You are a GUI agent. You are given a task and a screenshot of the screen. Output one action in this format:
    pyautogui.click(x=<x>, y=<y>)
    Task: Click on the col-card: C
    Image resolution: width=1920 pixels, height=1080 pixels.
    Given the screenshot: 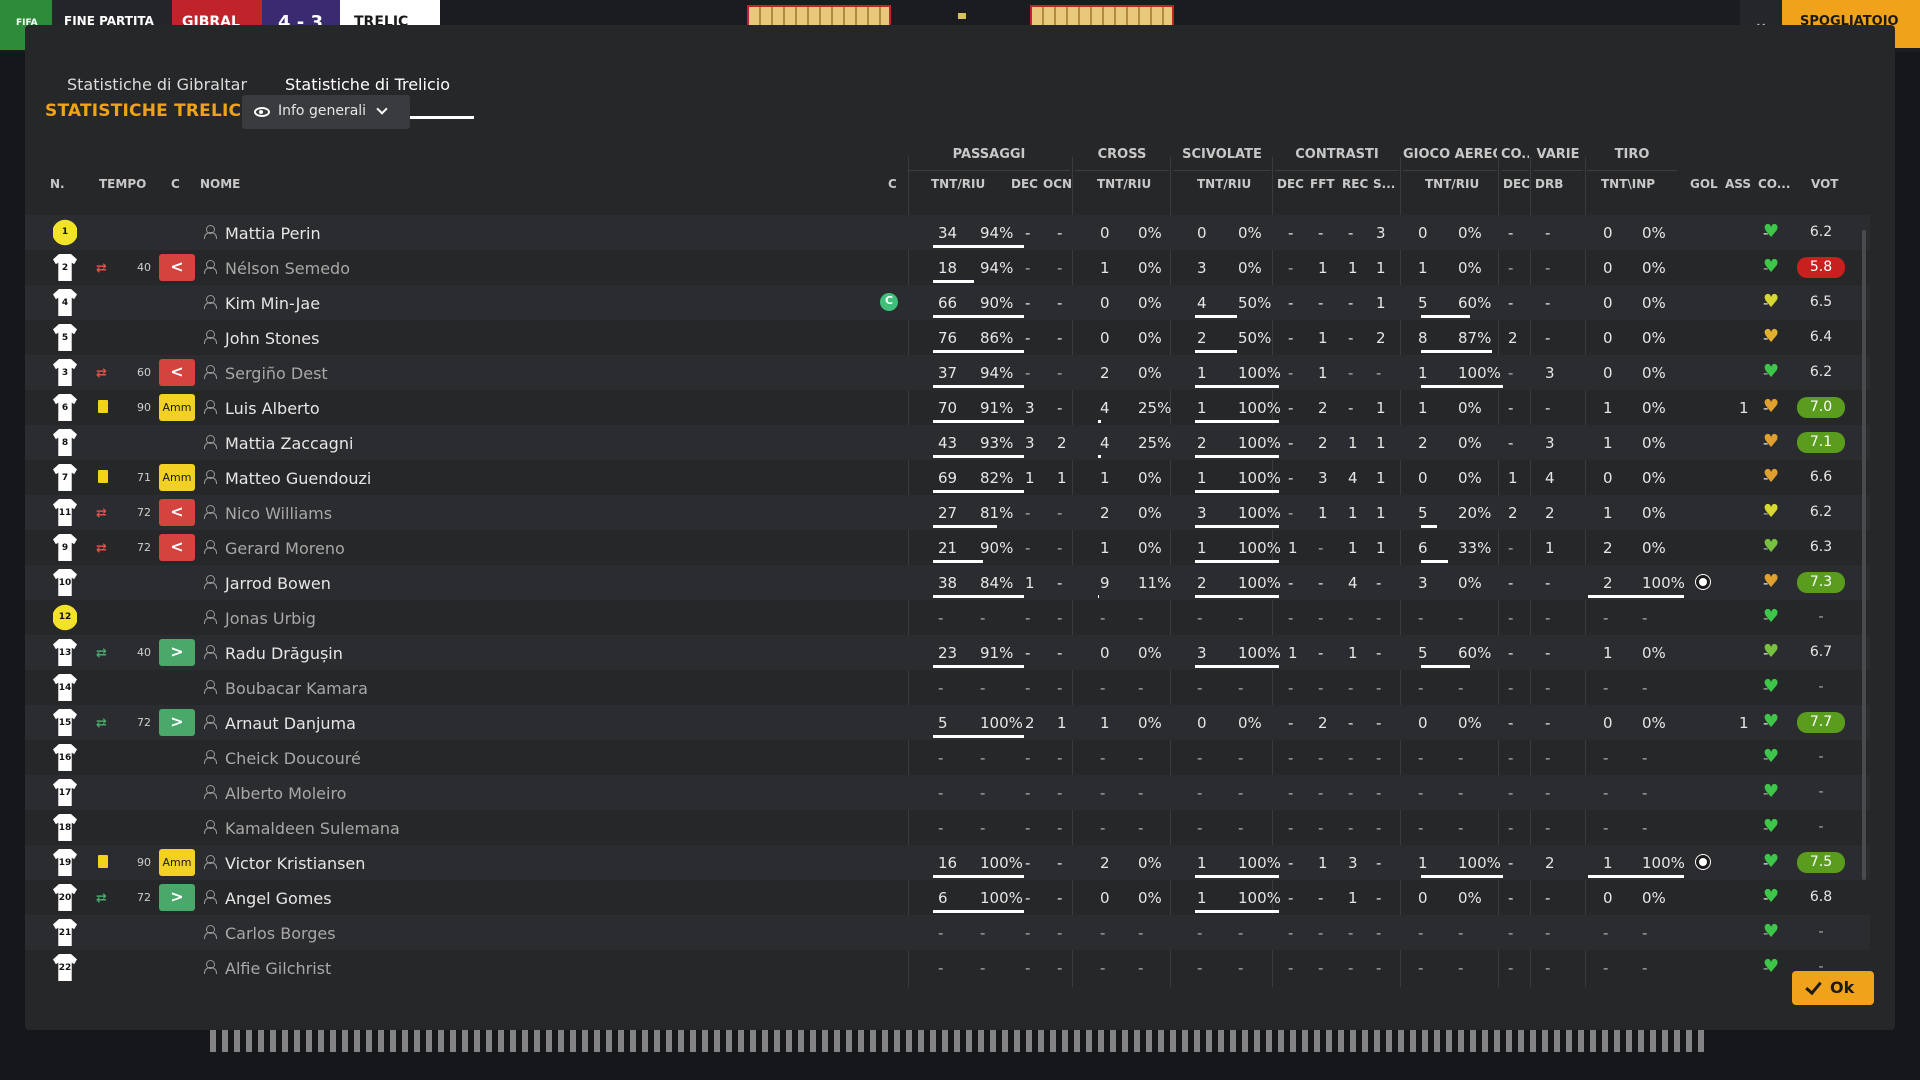 What is the action you would take?
    pyautogui.click(x=175, y=184)
    